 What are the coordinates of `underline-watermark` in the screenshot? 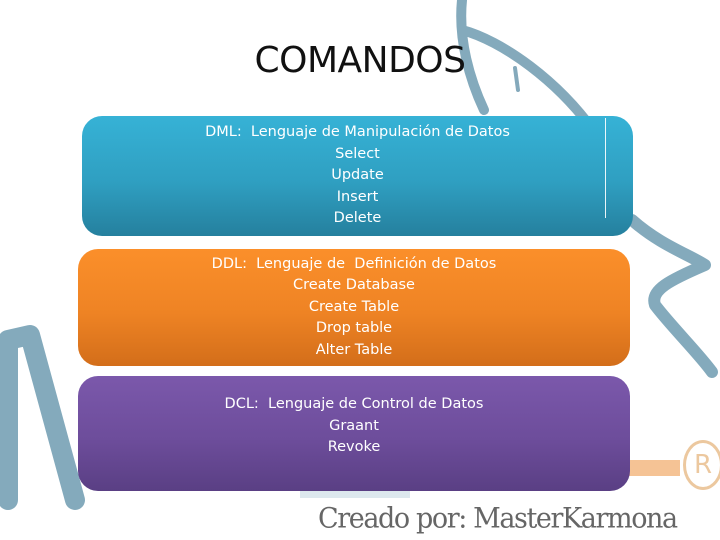 It's located at (654, 468).